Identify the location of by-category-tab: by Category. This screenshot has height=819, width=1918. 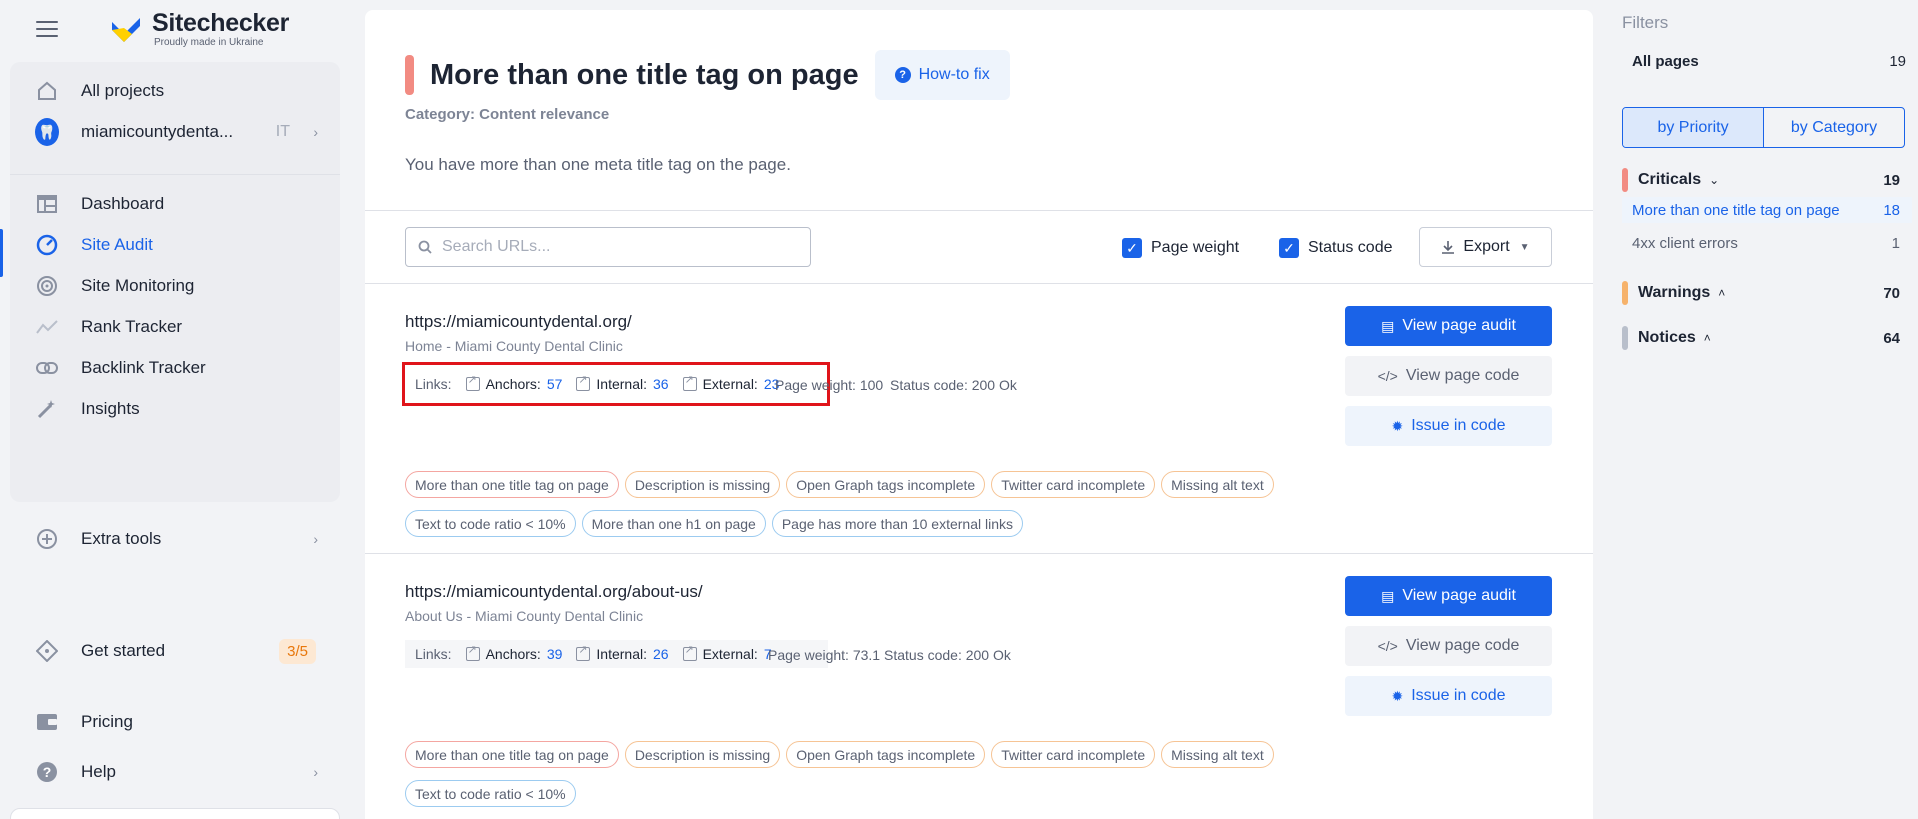
(1834, 127).